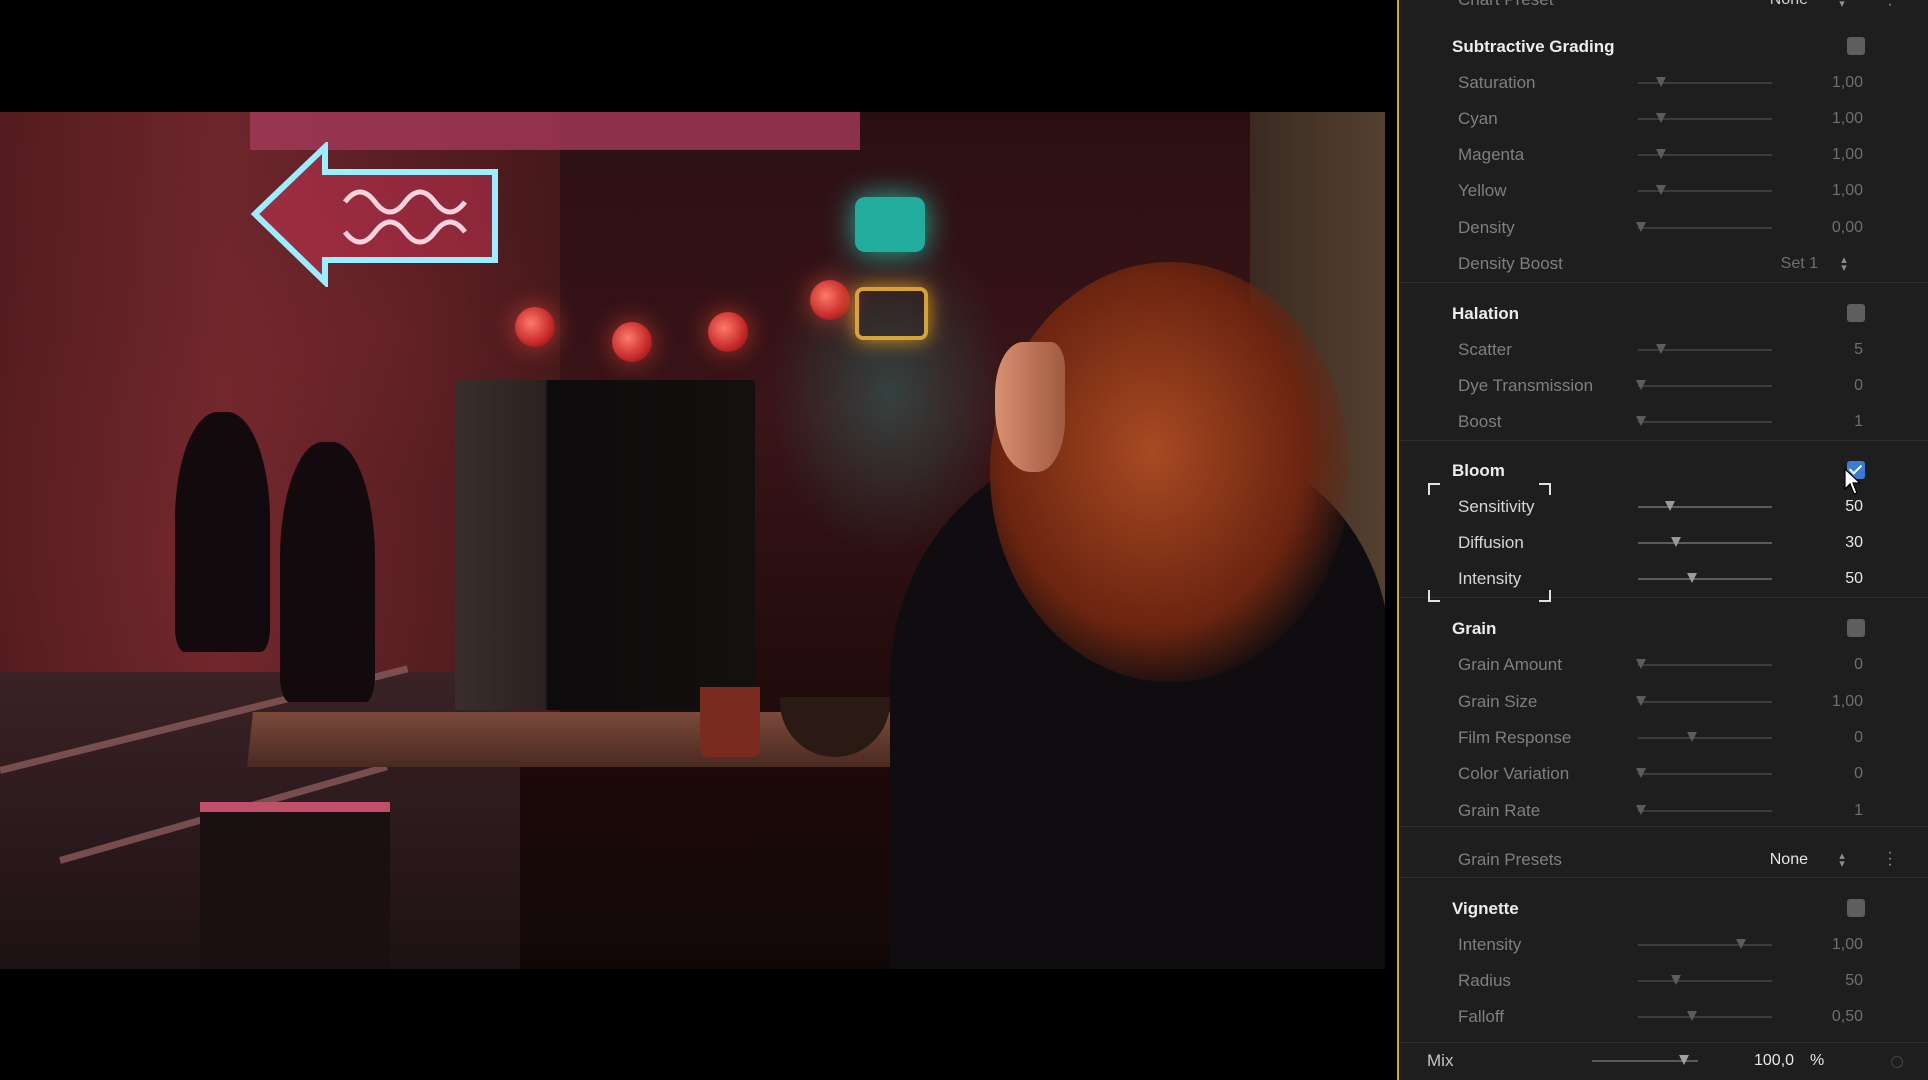  Describe the element at coordinates (1703, 421) in the screenshot. I see `boost-slider` at that location.